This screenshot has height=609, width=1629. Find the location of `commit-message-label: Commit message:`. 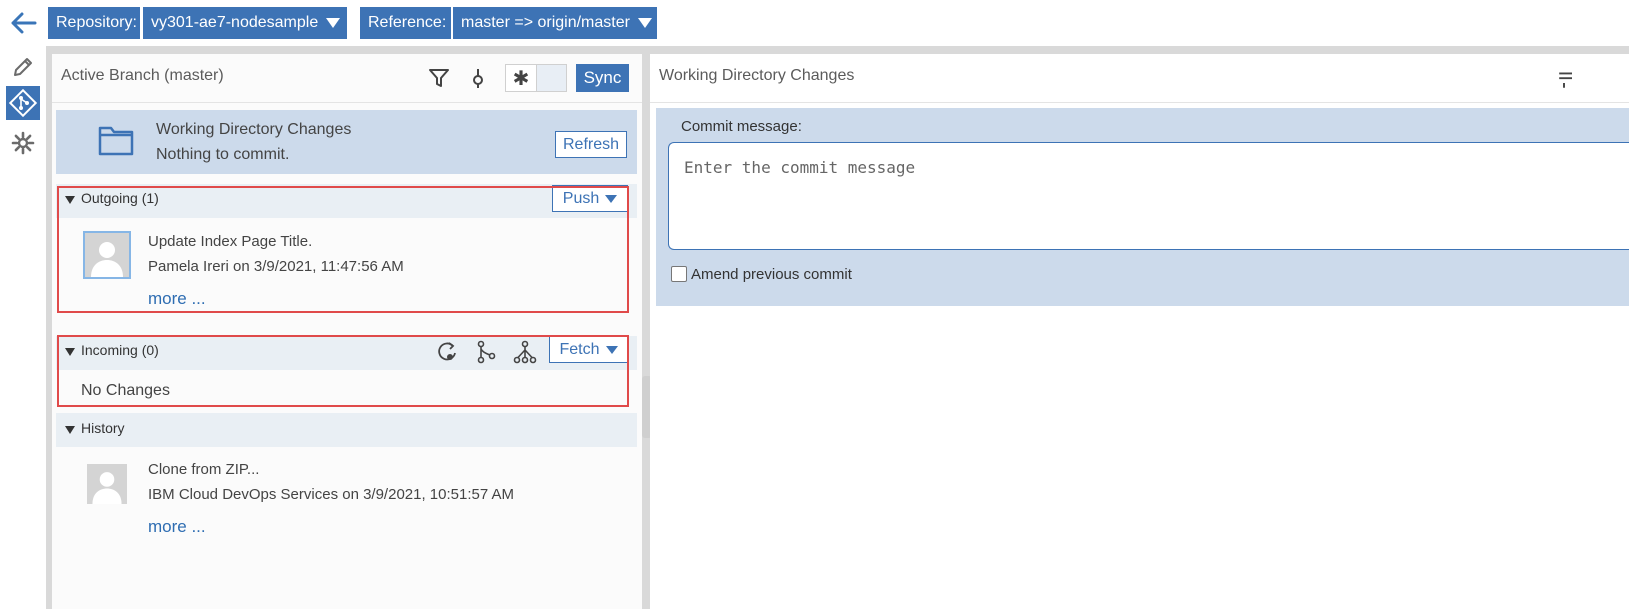

commit-message-label: Commit message: is located at coordinates (741, 126).